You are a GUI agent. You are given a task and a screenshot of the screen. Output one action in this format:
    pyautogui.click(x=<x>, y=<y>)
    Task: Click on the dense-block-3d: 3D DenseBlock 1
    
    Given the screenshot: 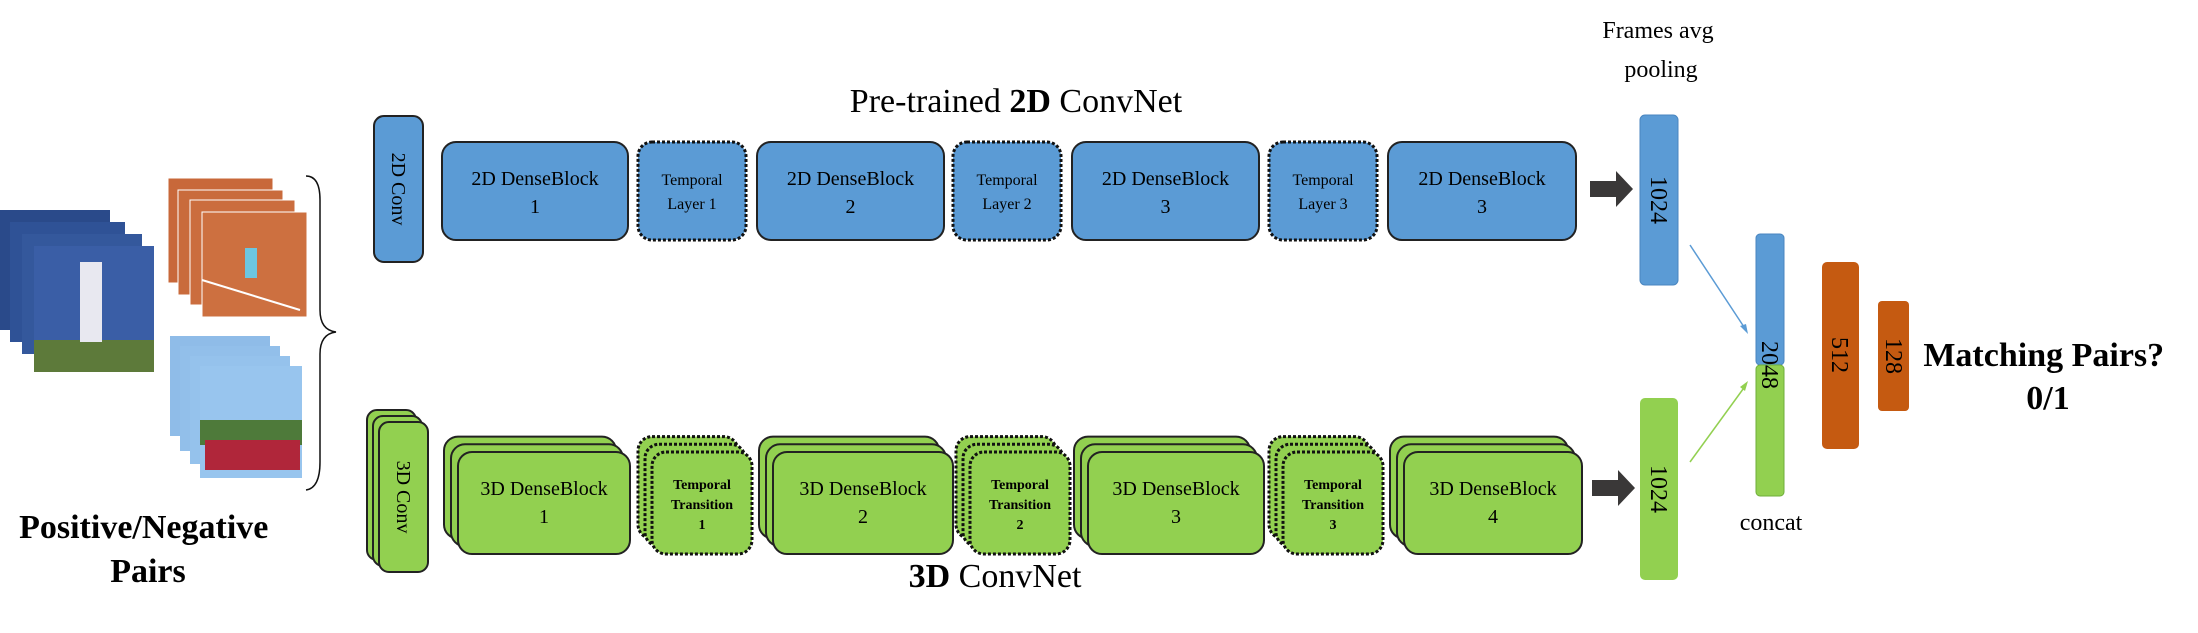 What is the action you would take?
    pyautogui.click(x=537, y=495)
    